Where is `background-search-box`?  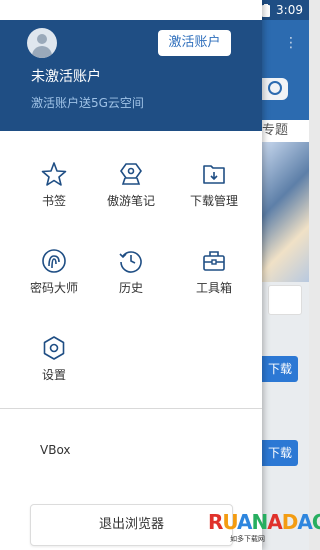
background-search-box is located at coordinates (275, 89).